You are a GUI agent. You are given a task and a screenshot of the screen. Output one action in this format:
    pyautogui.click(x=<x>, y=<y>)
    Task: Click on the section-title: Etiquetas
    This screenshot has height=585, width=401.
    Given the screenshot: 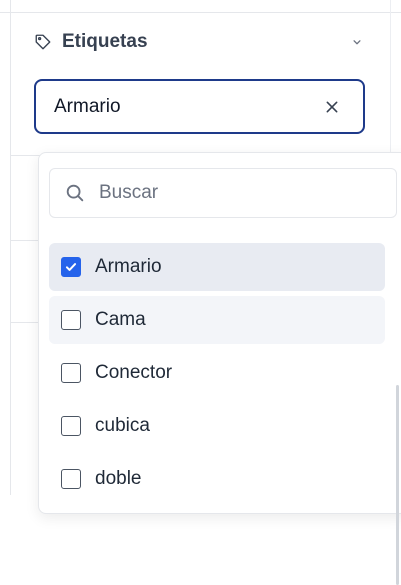 What is the action you would take?
    pyautogui.click(x=105, y=41)
    